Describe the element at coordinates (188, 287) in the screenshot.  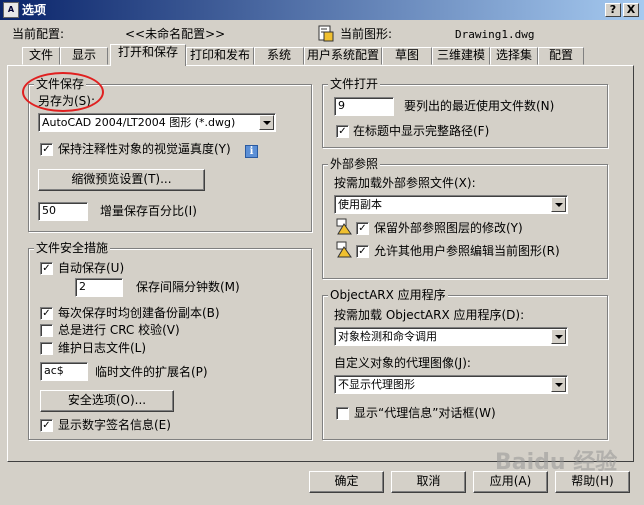
I see `autosave-interval-label: 保存间隔分钟数(M)` at that location.